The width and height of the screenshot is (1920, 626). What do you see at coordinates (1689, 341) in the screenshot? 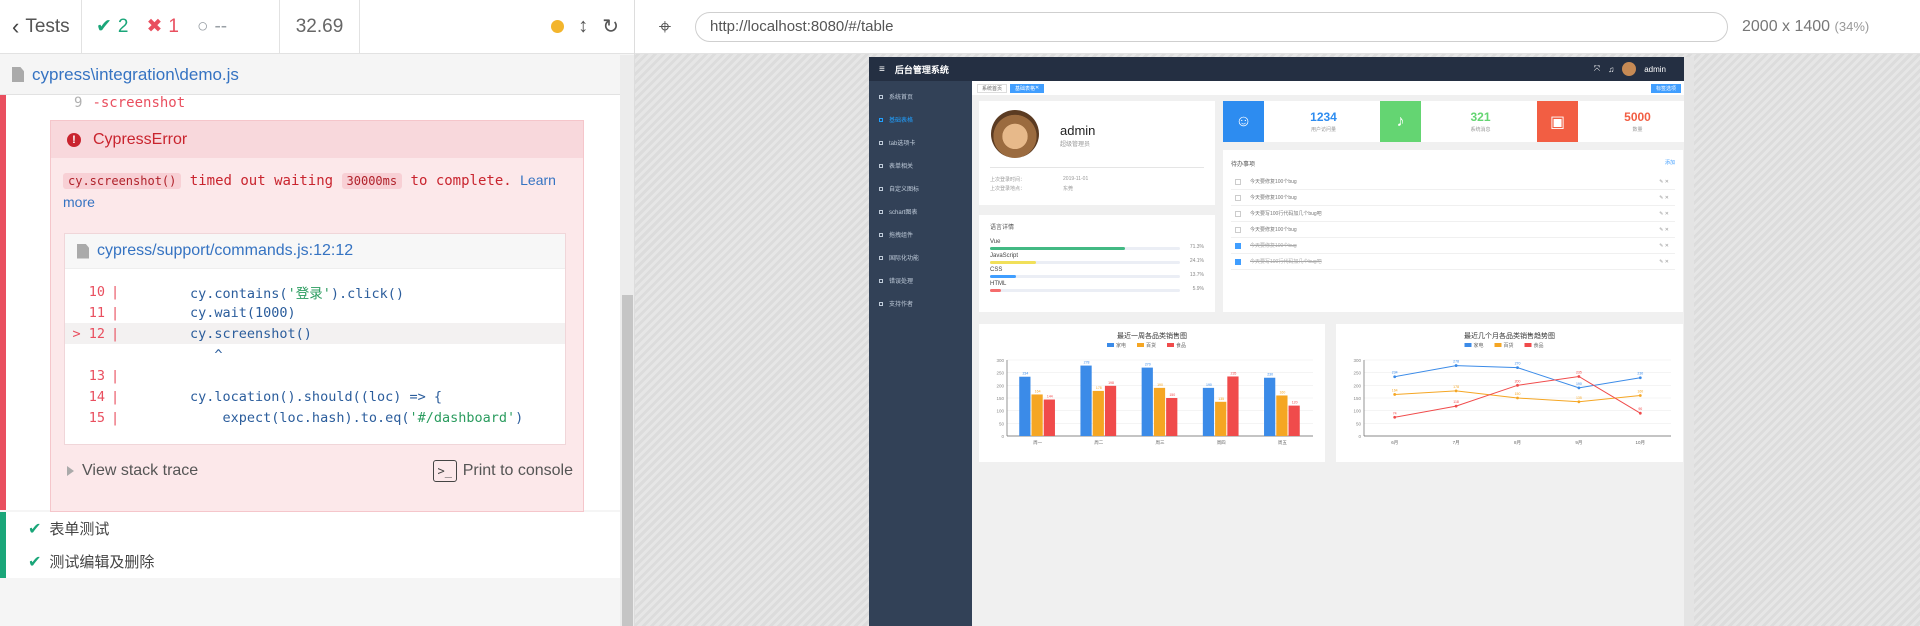
I see `aut-scrollbar` at bounding box center [1689, 341].